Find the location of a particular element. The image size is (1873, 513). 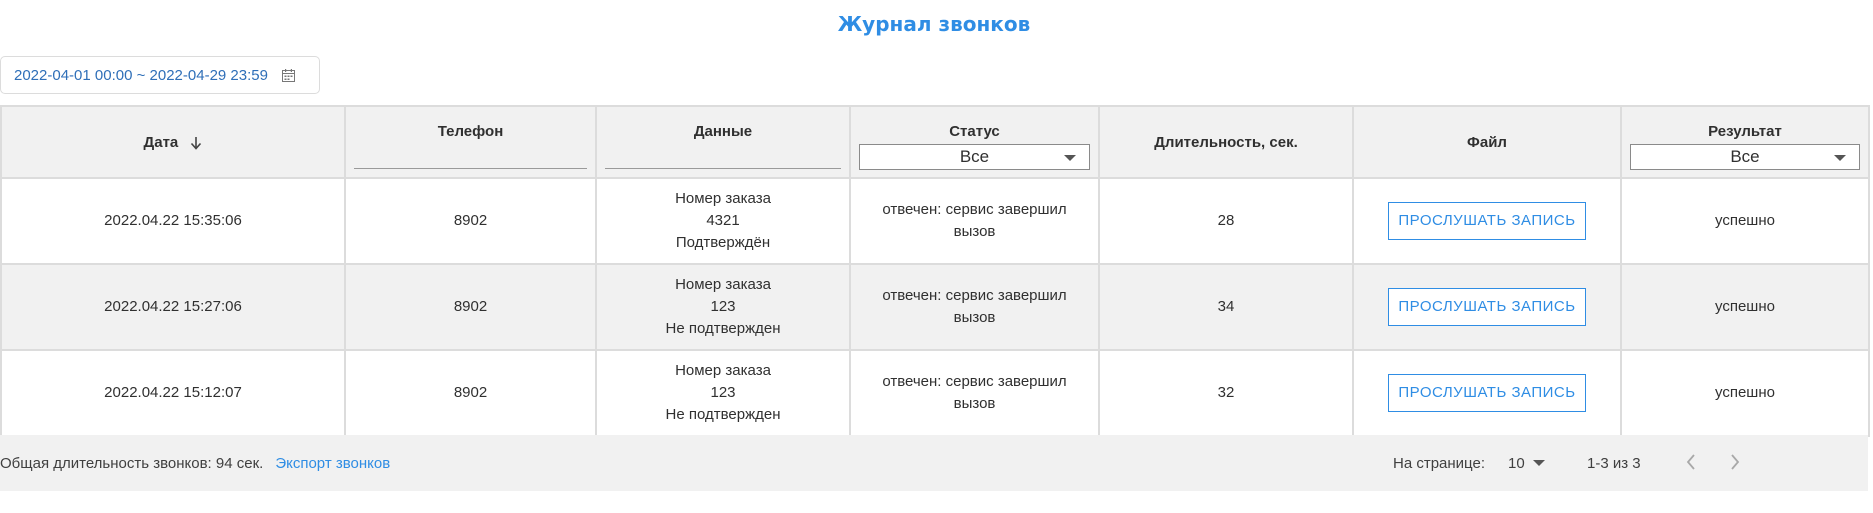

data-line: Подтверждён is located at coordinates (723, 242).